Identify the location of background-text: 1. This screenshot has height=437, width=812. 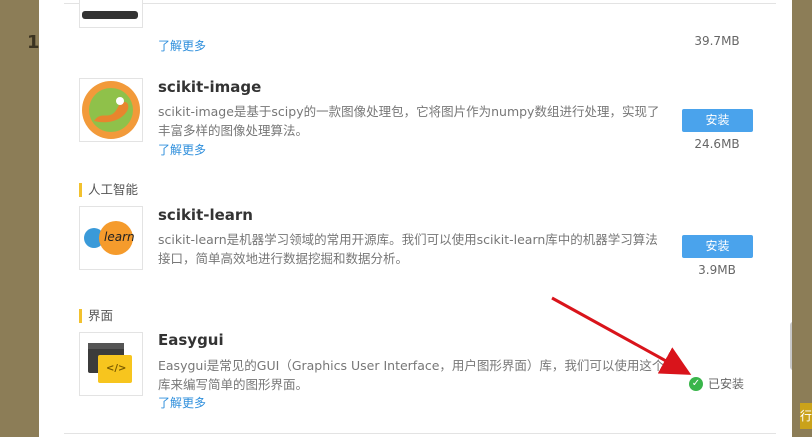
(33, 42).